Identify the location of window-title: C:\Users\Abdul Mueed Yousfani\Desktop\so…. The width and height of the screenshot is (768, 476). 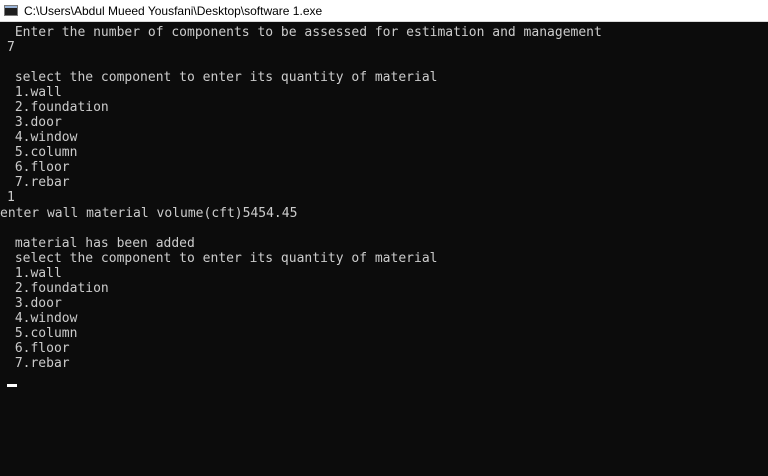
(173, 10).